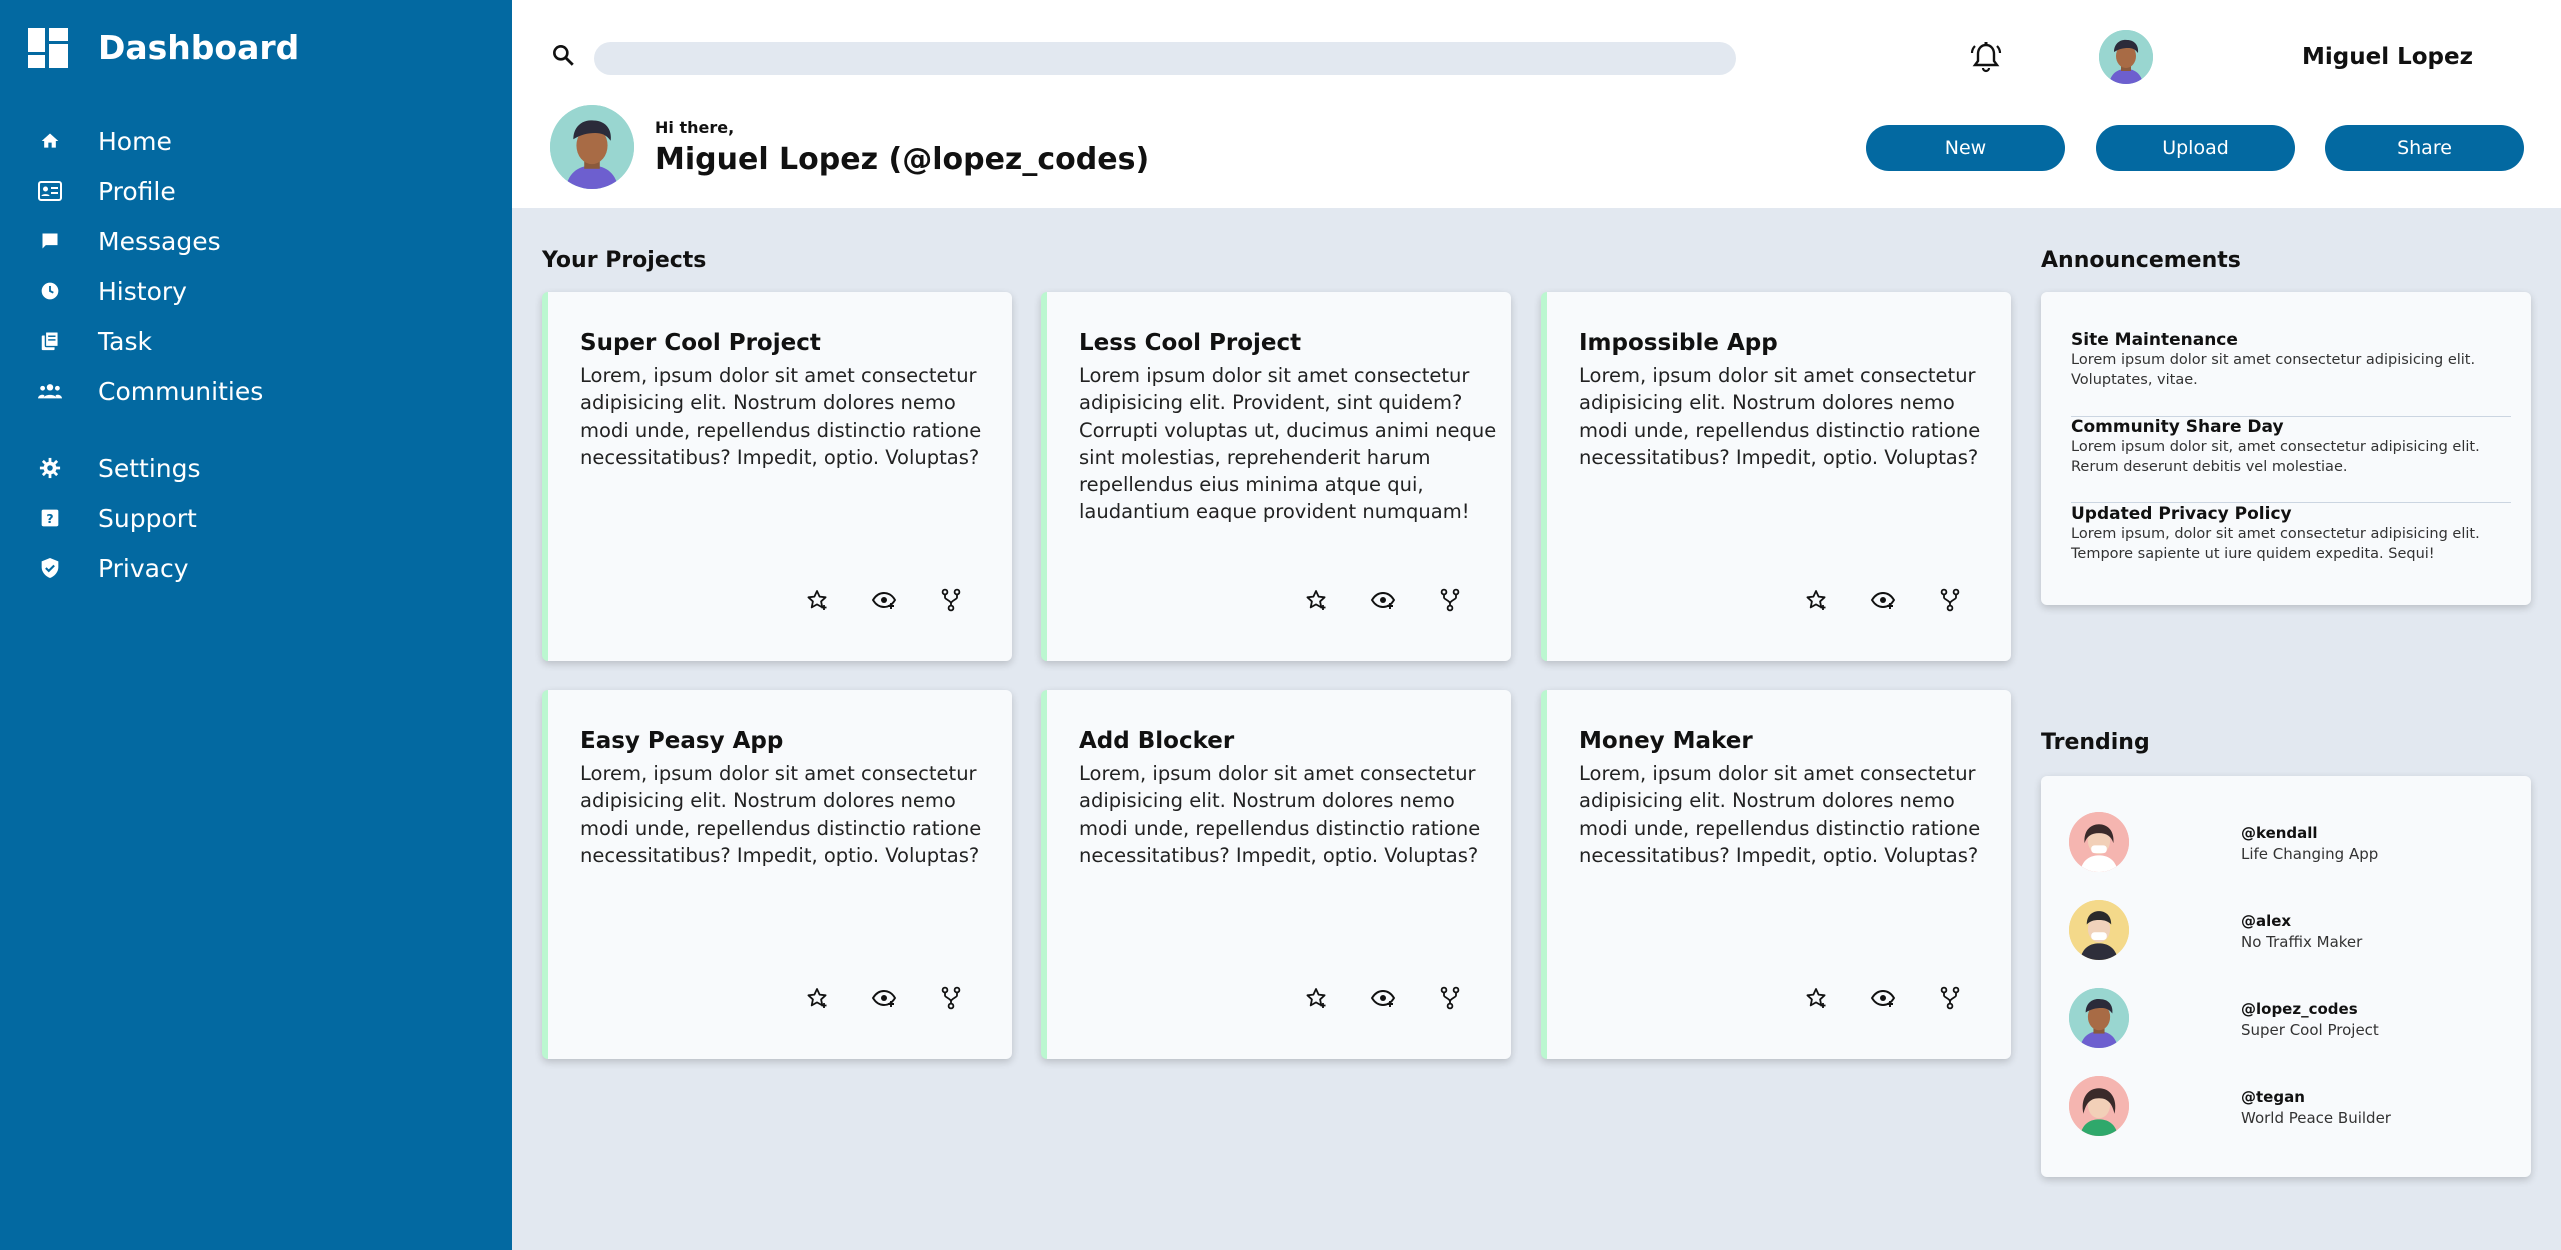 This screenshot has height=1250, width=2561. Describe the element at coordinates (2291, 502) in the screenshot. I see `divider` at that location.